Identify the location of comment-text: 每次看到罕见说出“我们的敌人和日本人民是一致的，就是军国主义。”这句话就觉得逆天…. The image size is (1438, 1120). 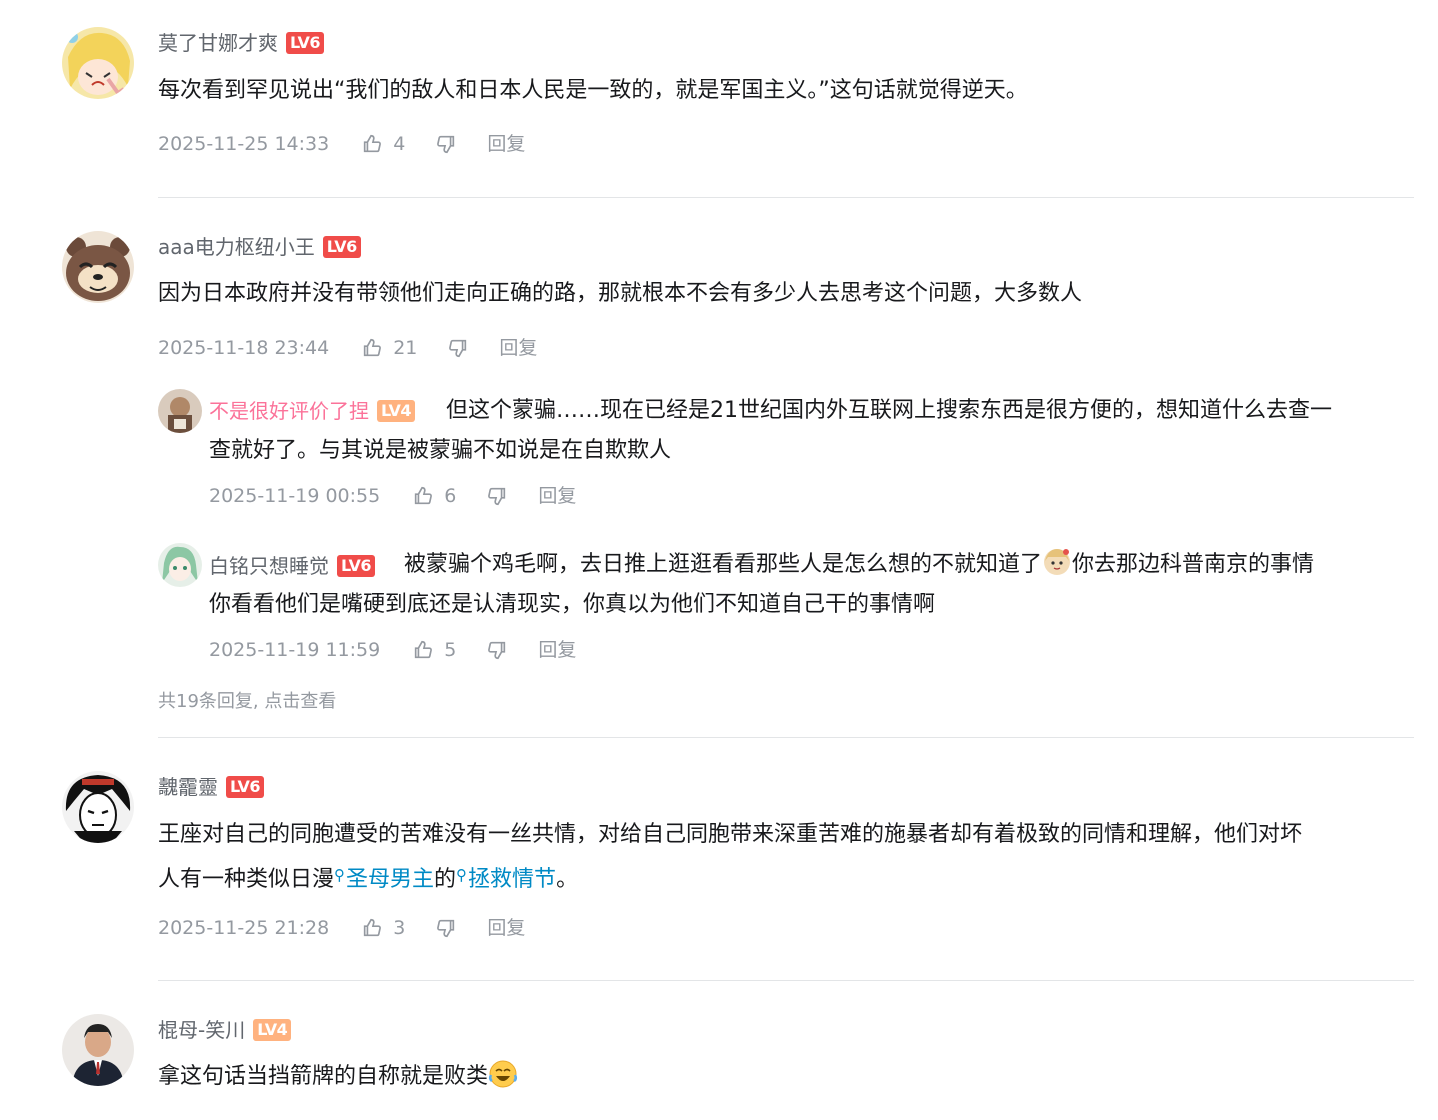
(593, 90).